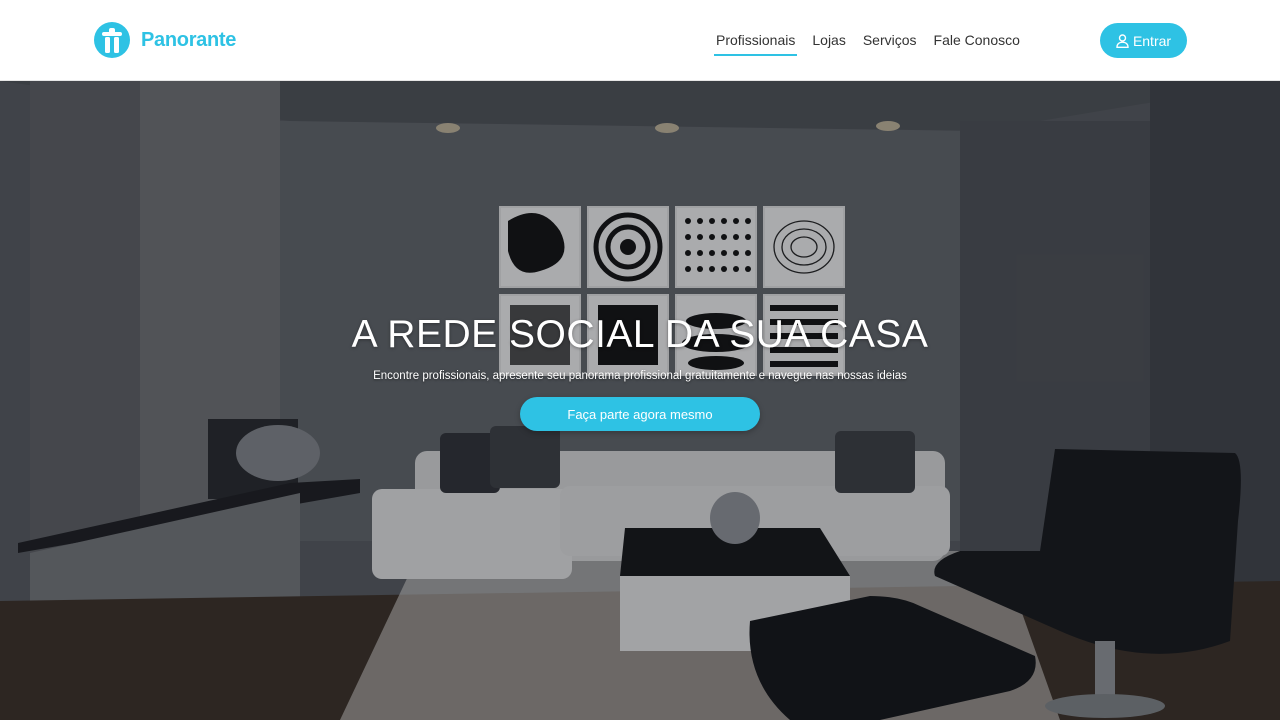  Describe the element at coordinates (112, 40) in the screenshot. I see `panorante-logo-icon` at that location.